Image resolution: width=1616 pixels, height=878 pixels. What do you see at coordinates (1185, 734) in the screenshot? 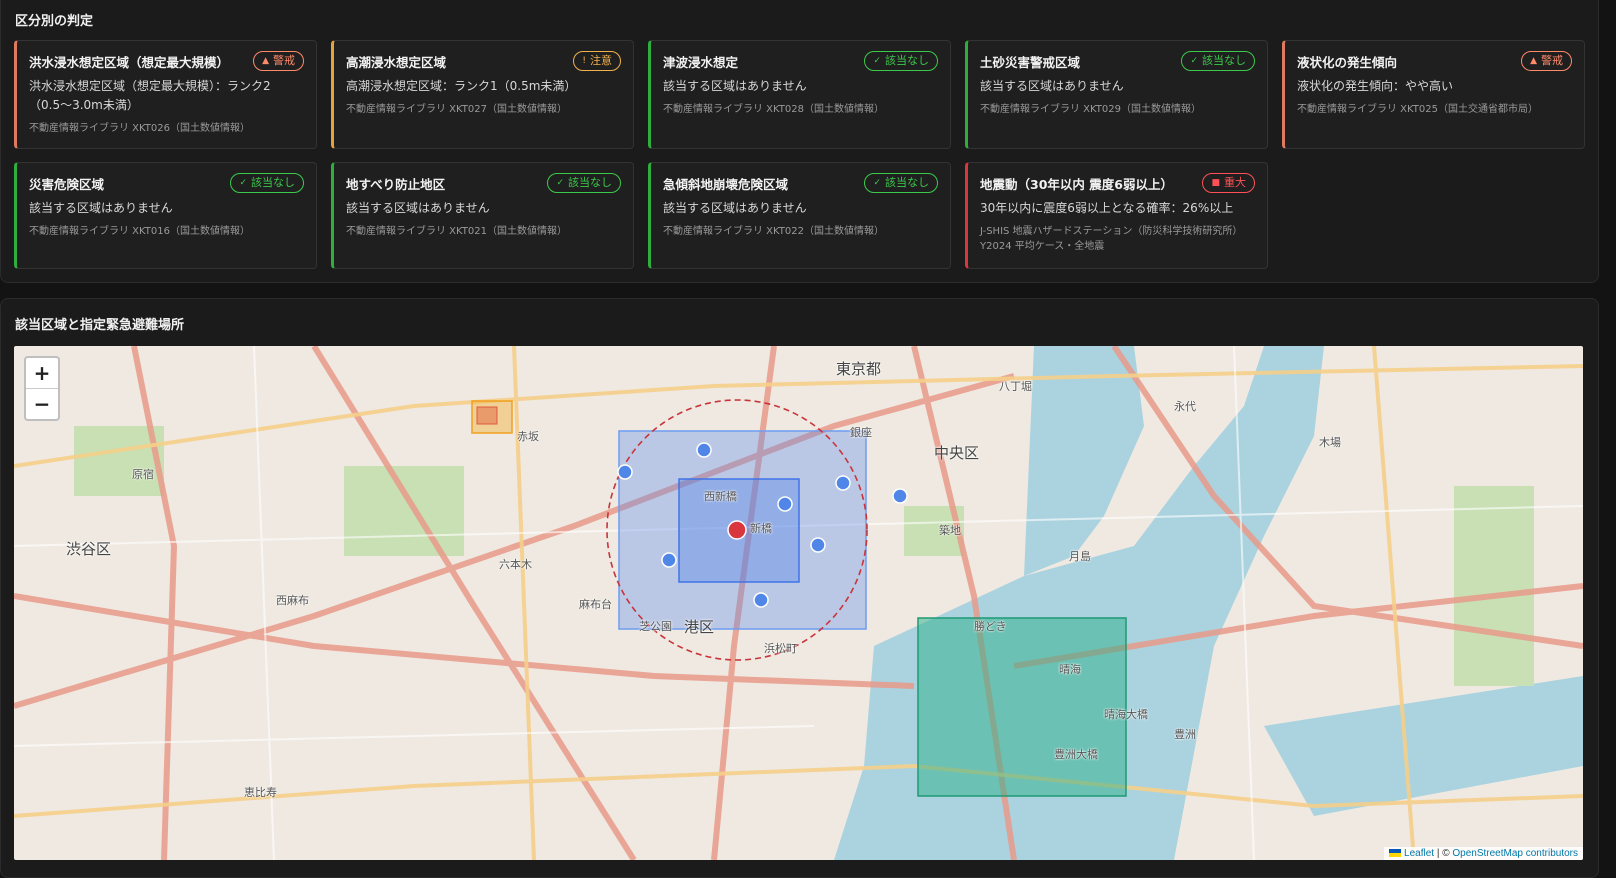
I see `map-label-toyosu: 豊洲` at bounding box center [1185, 734].